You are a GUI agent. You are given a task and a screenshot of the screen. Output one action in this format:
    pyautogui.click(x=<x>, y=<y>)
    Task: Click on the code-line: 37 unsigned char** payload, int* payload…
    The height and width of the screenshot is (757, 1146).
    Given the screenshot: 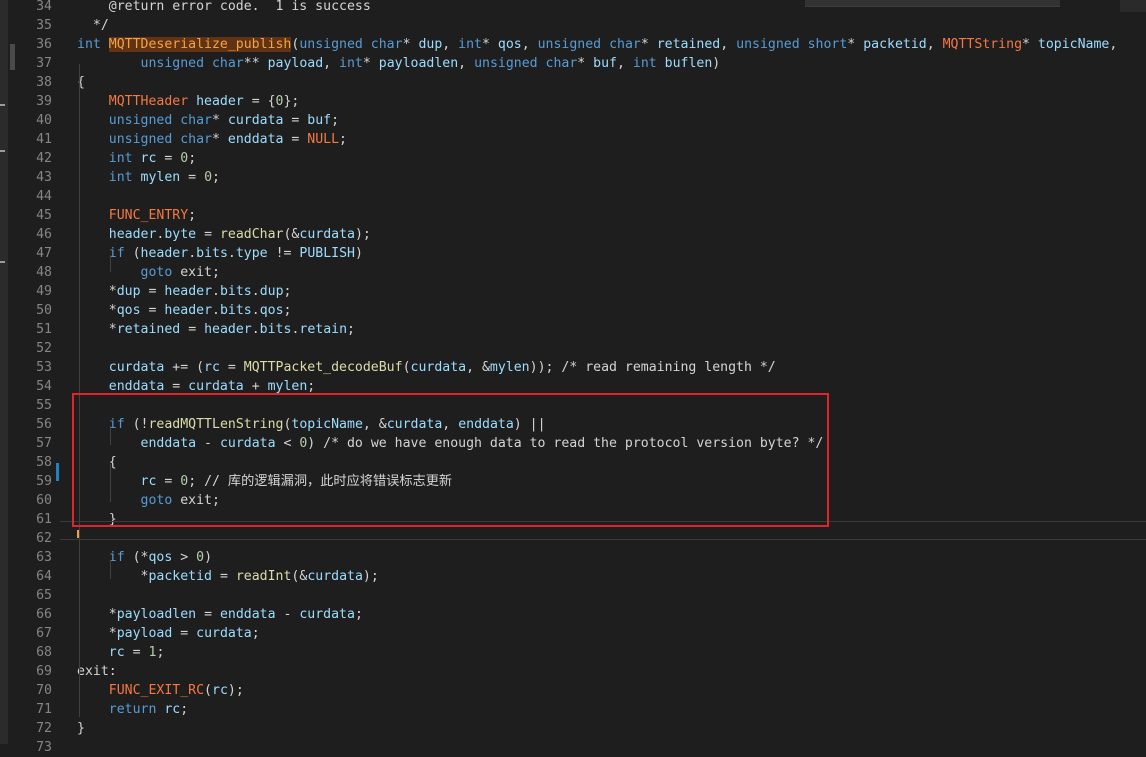 What is the action you would take?
    pyautogui.click(x=573, y=63)
    